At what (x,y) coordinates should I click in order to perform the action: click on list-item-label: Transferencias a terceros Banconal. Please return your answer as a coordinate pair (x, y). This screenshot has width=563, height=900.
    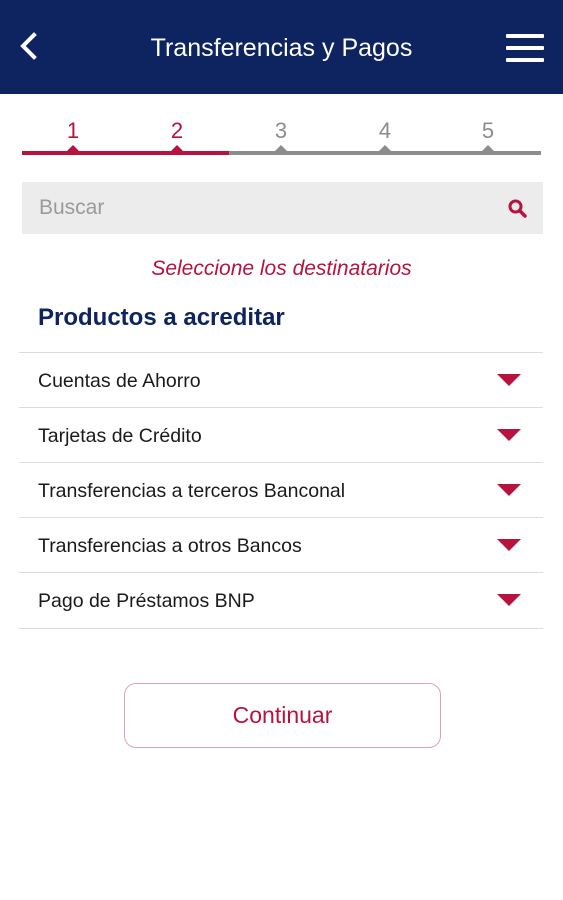
    Looking at the image, I should click on (192, 491).